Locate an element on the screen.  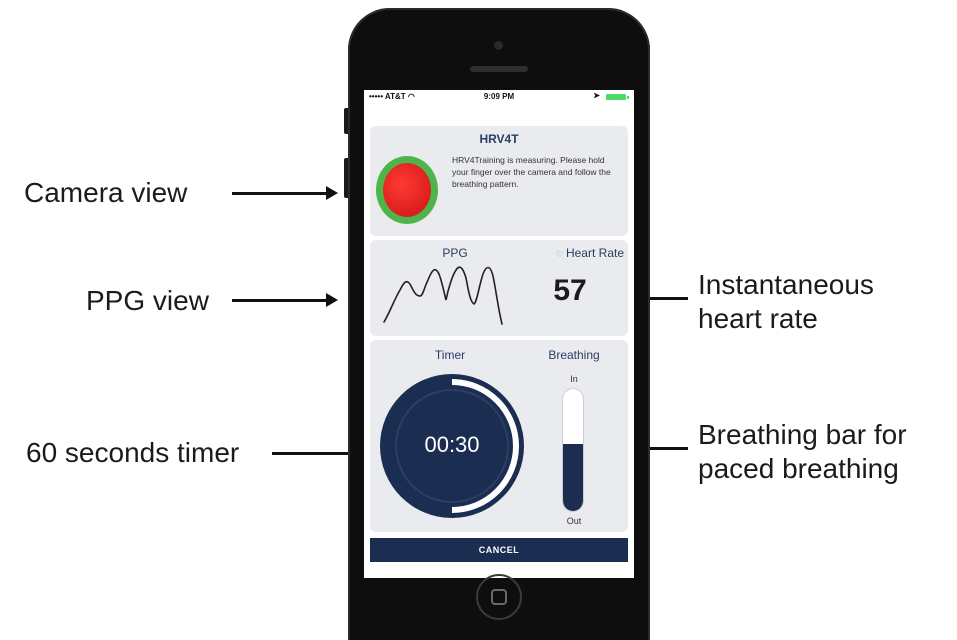
timer-value: 00:30 is located at coordinates (452, 444).